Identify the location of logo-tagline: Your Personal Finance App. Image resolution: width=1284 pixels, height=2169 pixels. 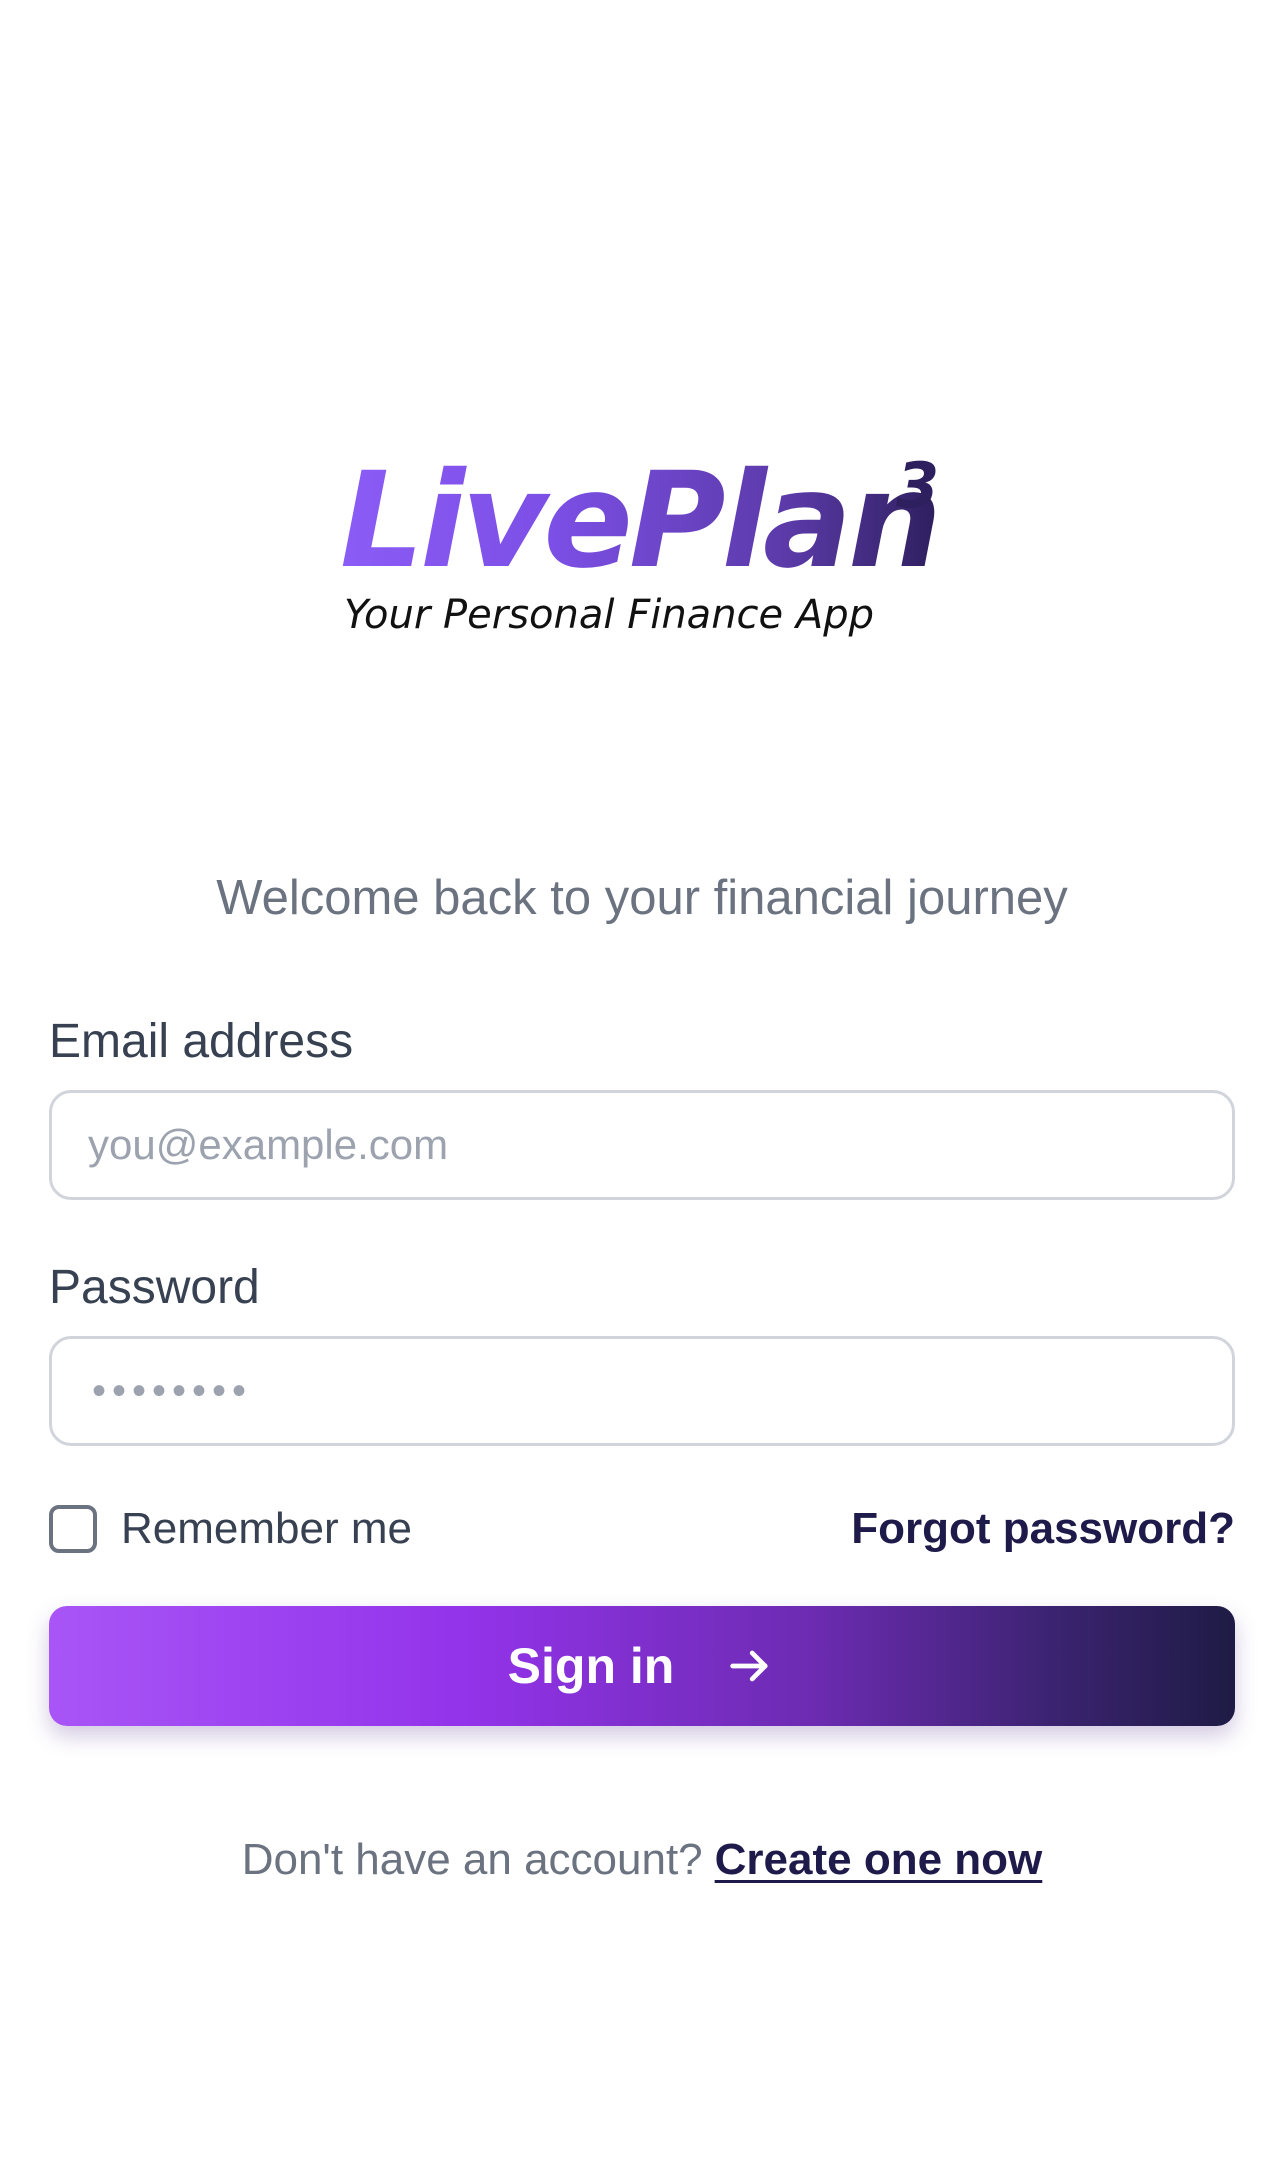
(609, 615).